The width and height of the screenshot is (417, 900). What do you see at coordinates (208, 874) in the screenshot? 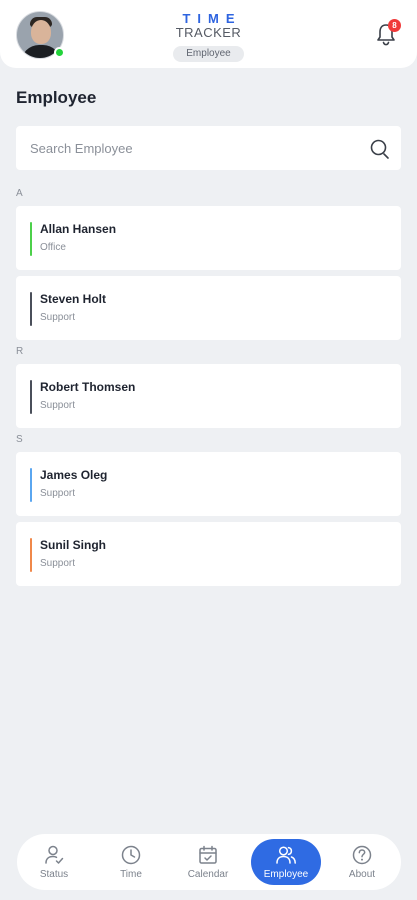
I see `tab-label: Calendar` at bounding box center [208, 874].